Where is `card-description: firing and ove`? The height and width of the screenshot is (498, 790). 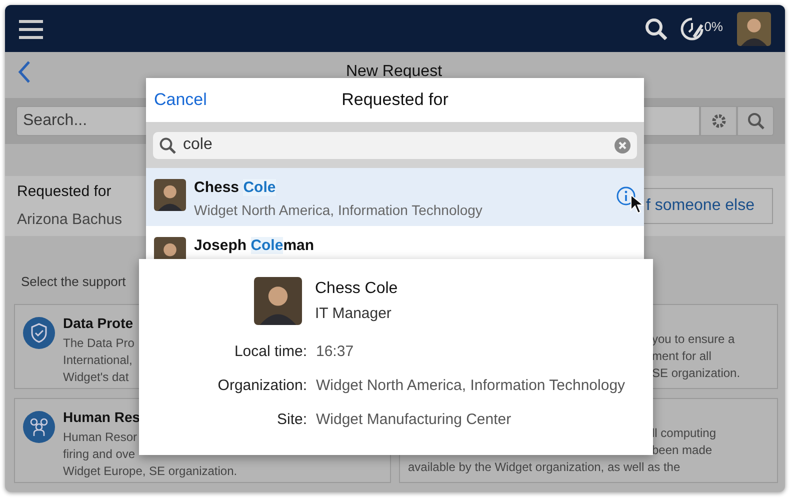
card-description: firing and ove is located at coordinates (99, 454).